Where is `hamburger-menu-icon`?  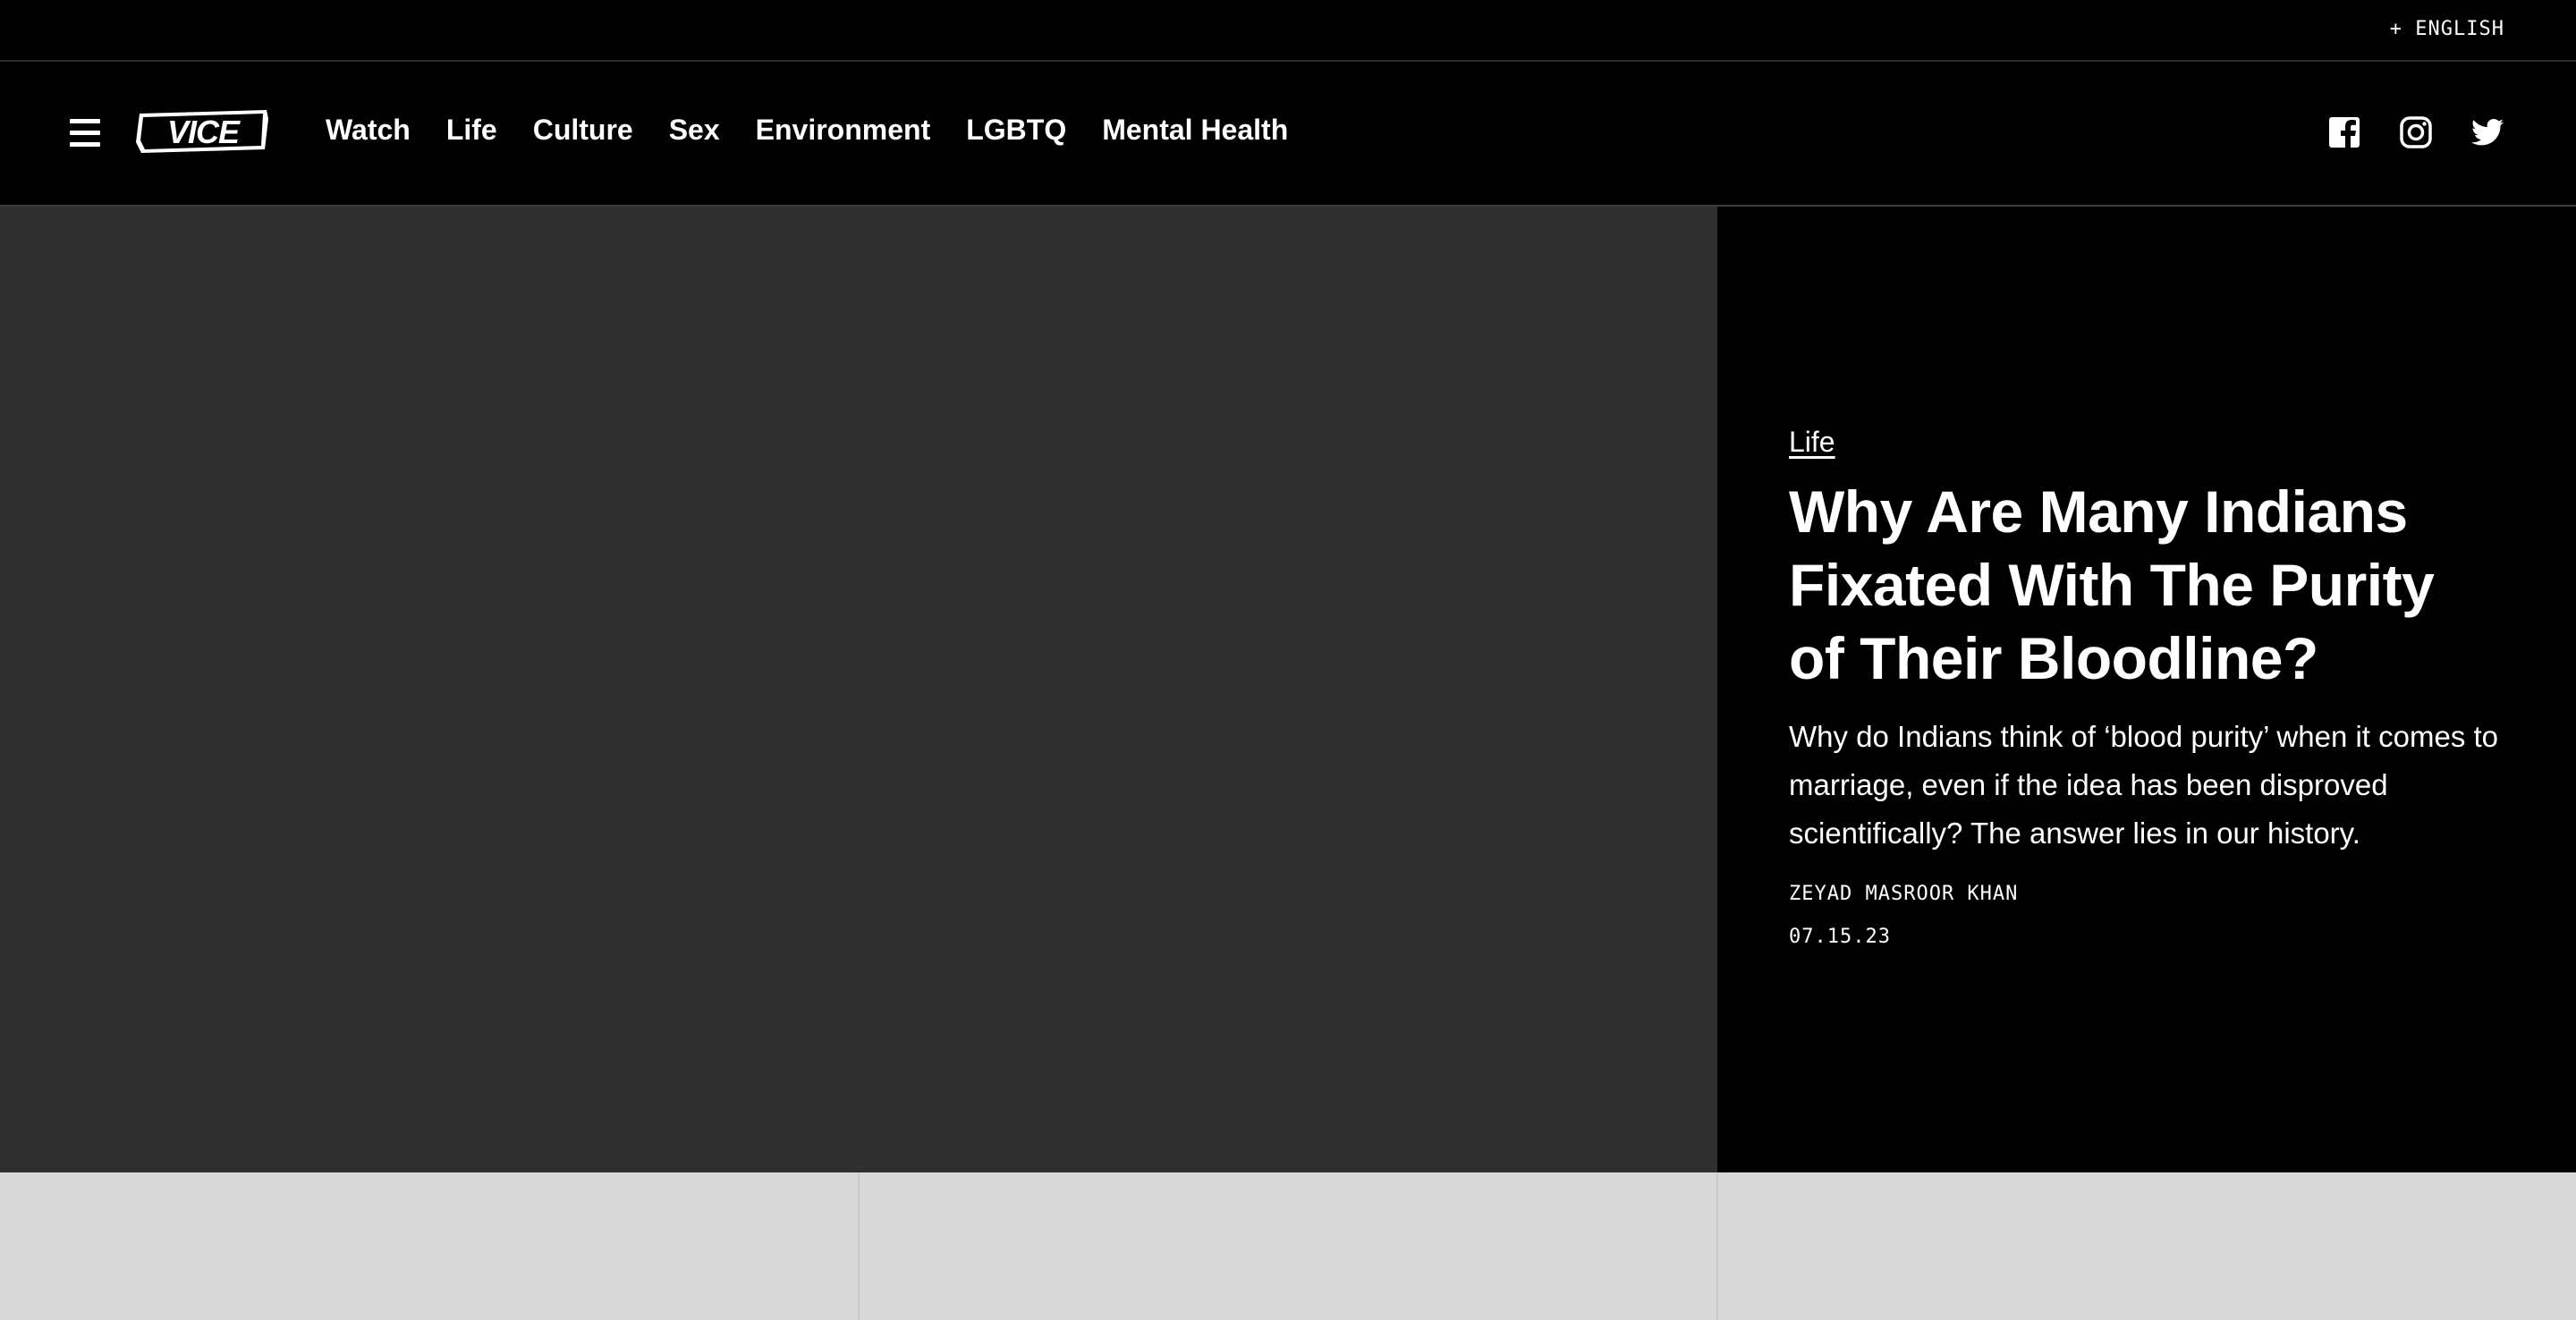
hamburger-menu-icon is located at coordinates (85, 133).